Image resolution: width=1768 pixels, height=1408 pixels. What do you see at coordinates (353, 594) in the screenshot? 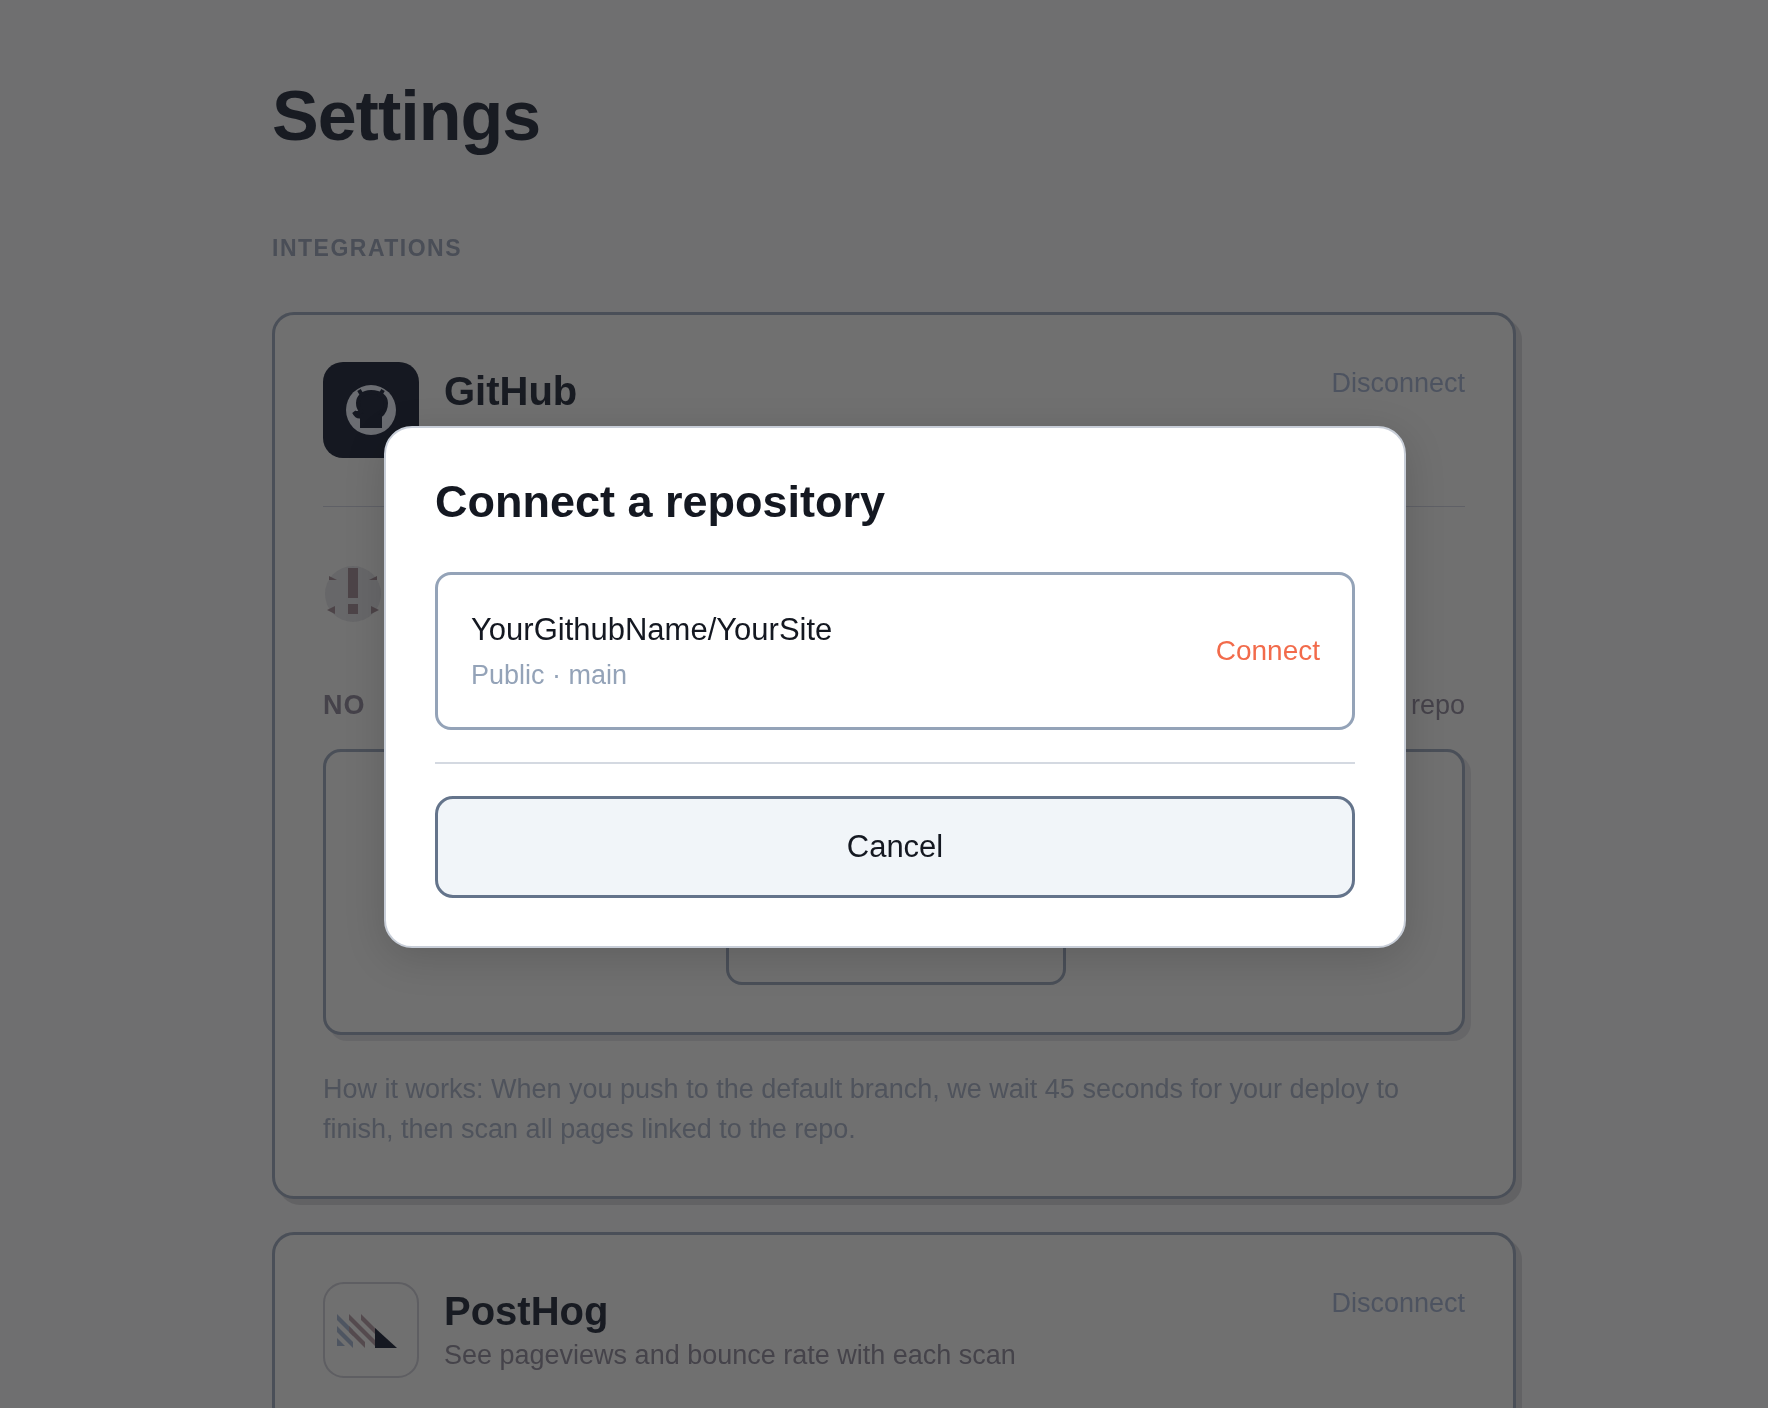
I see `warning-icon` at bounding box center [353, 594].